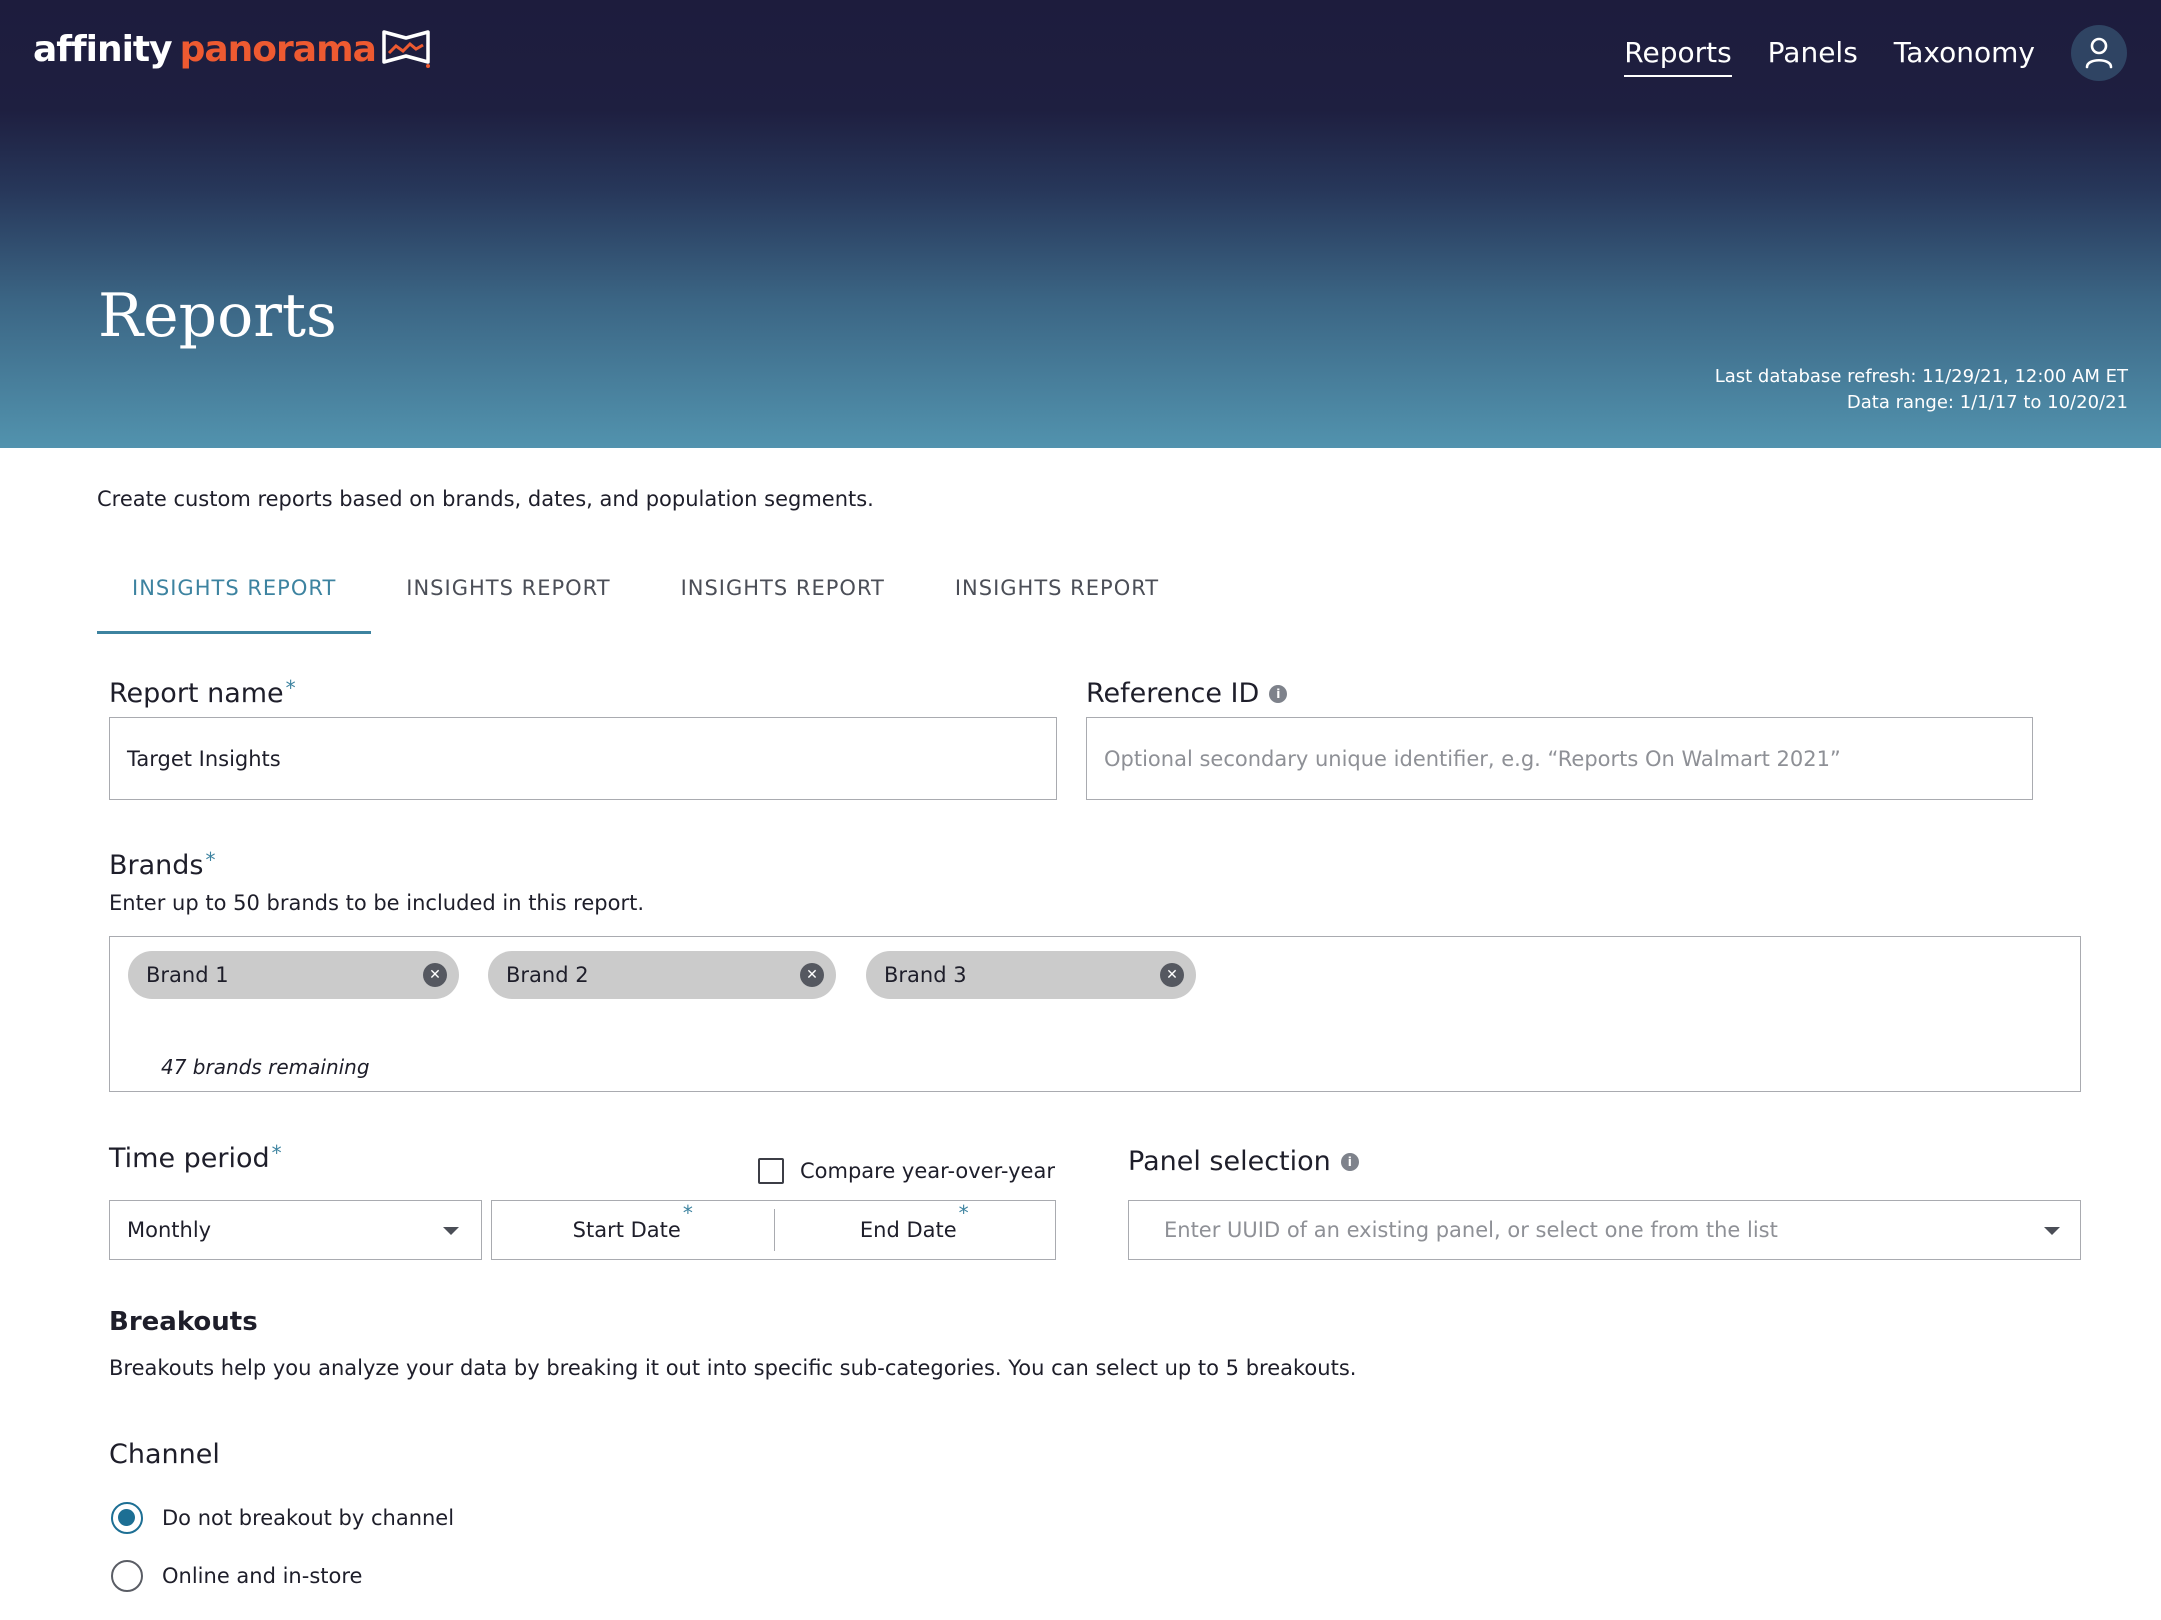  I want to click on radio-button, so click(127, 1576).